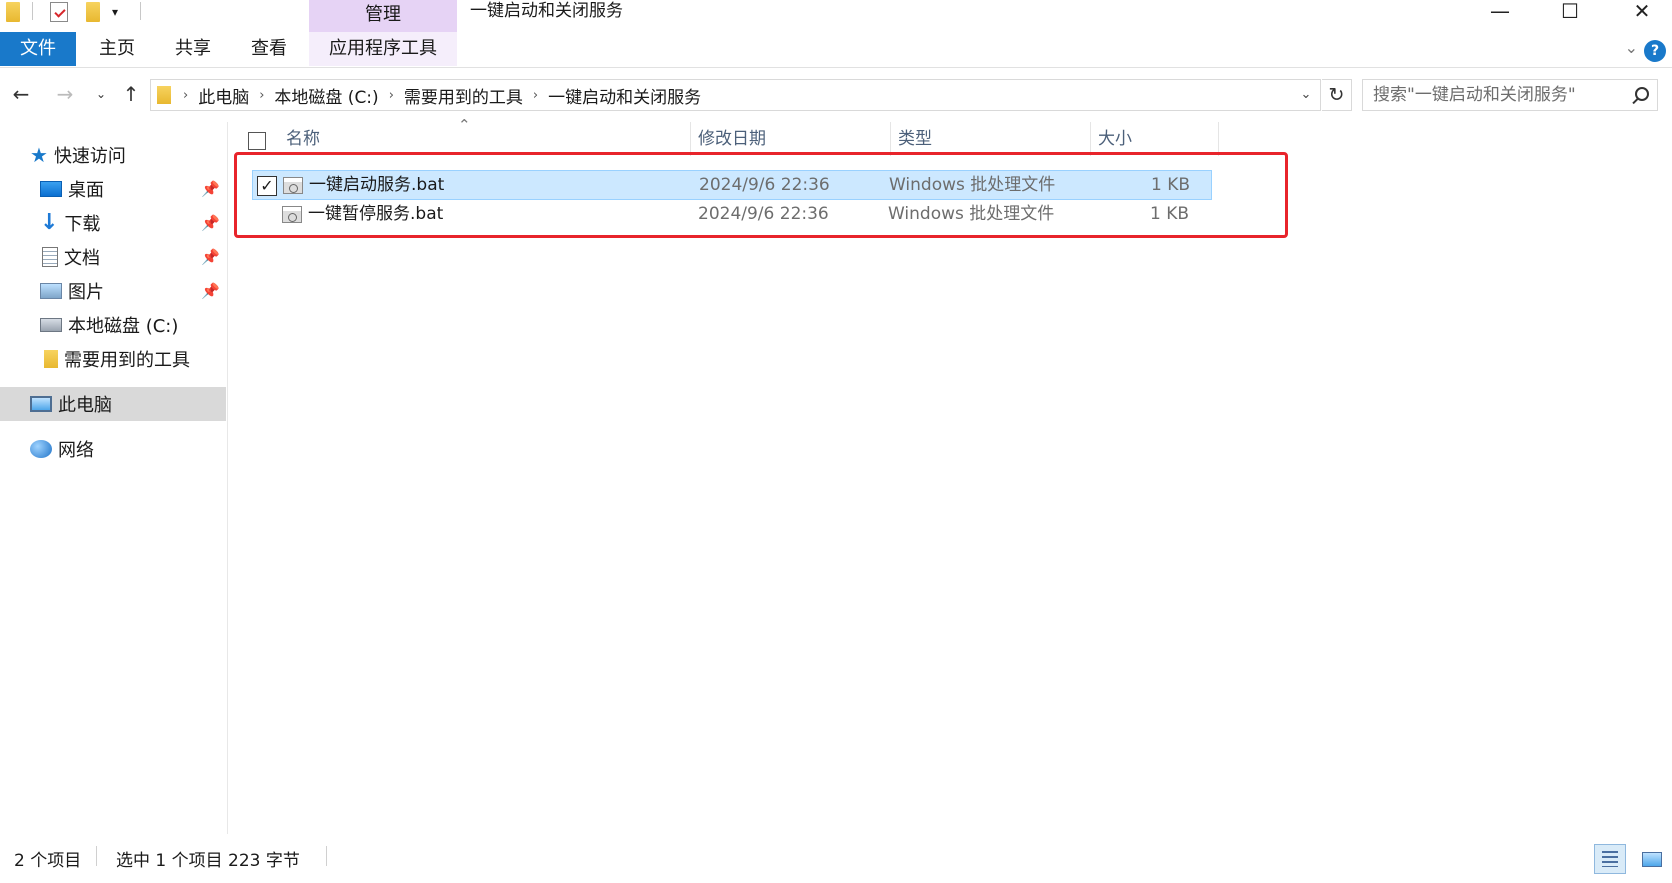 The height and width of the screenshot is (883, 1672). I want to click on desktop-icon, so click(51, 189).